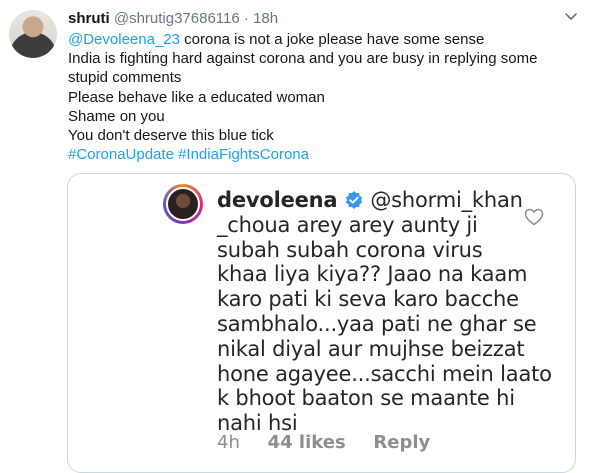 The width and height of the screenshot is (593, 473). Describe the element at coordinates (384, 373) in the screenshot. I see `comment-line: hone agayee...sacchi mein laato` at that location.